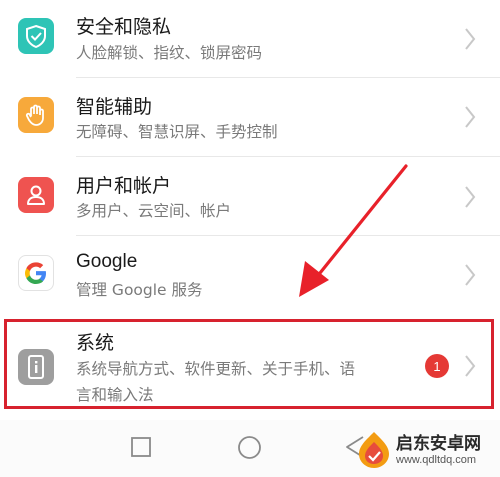  What do you see at coordinates (169, 53) in the screenshot?
I see `item-subtitle: 人脸解锁、指纹、锁屏密码` at bounding box center [169, 53].